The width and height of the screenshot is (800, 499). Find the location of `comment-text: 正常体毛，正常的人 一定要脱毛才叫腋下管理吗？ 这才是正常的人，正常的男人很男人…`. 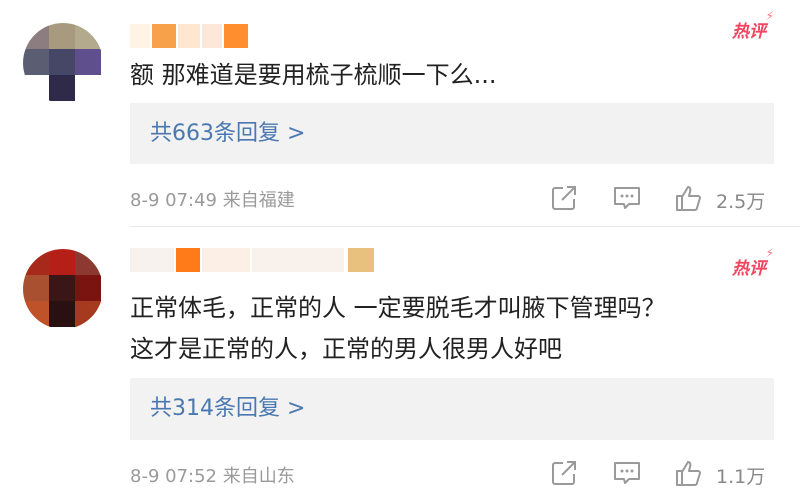

comment-text: 正常体毛，正常的人 一定要脱毛才叫腋下管理吗？ 这才是正常的人，正常的男人很男人… is located at coordinates (450, 329).